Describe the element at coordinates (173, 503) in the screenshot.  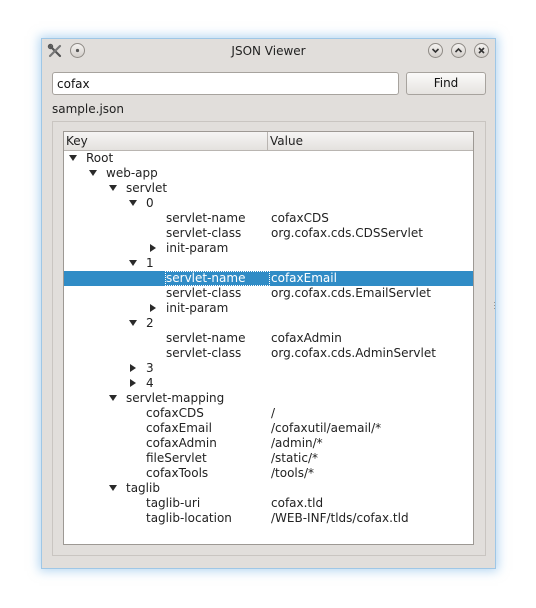
I see `tree-row-key: taglib-uri` at that location.